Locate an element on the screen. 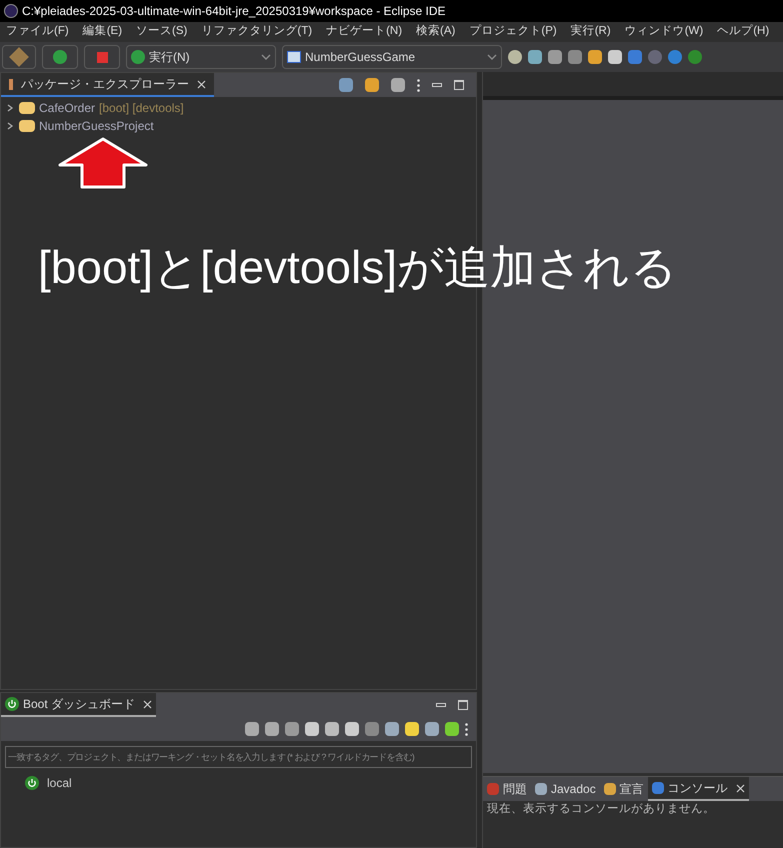 The height and width of the screenshot is (848, 783). target-label: local is located at coordinates (59, 783).